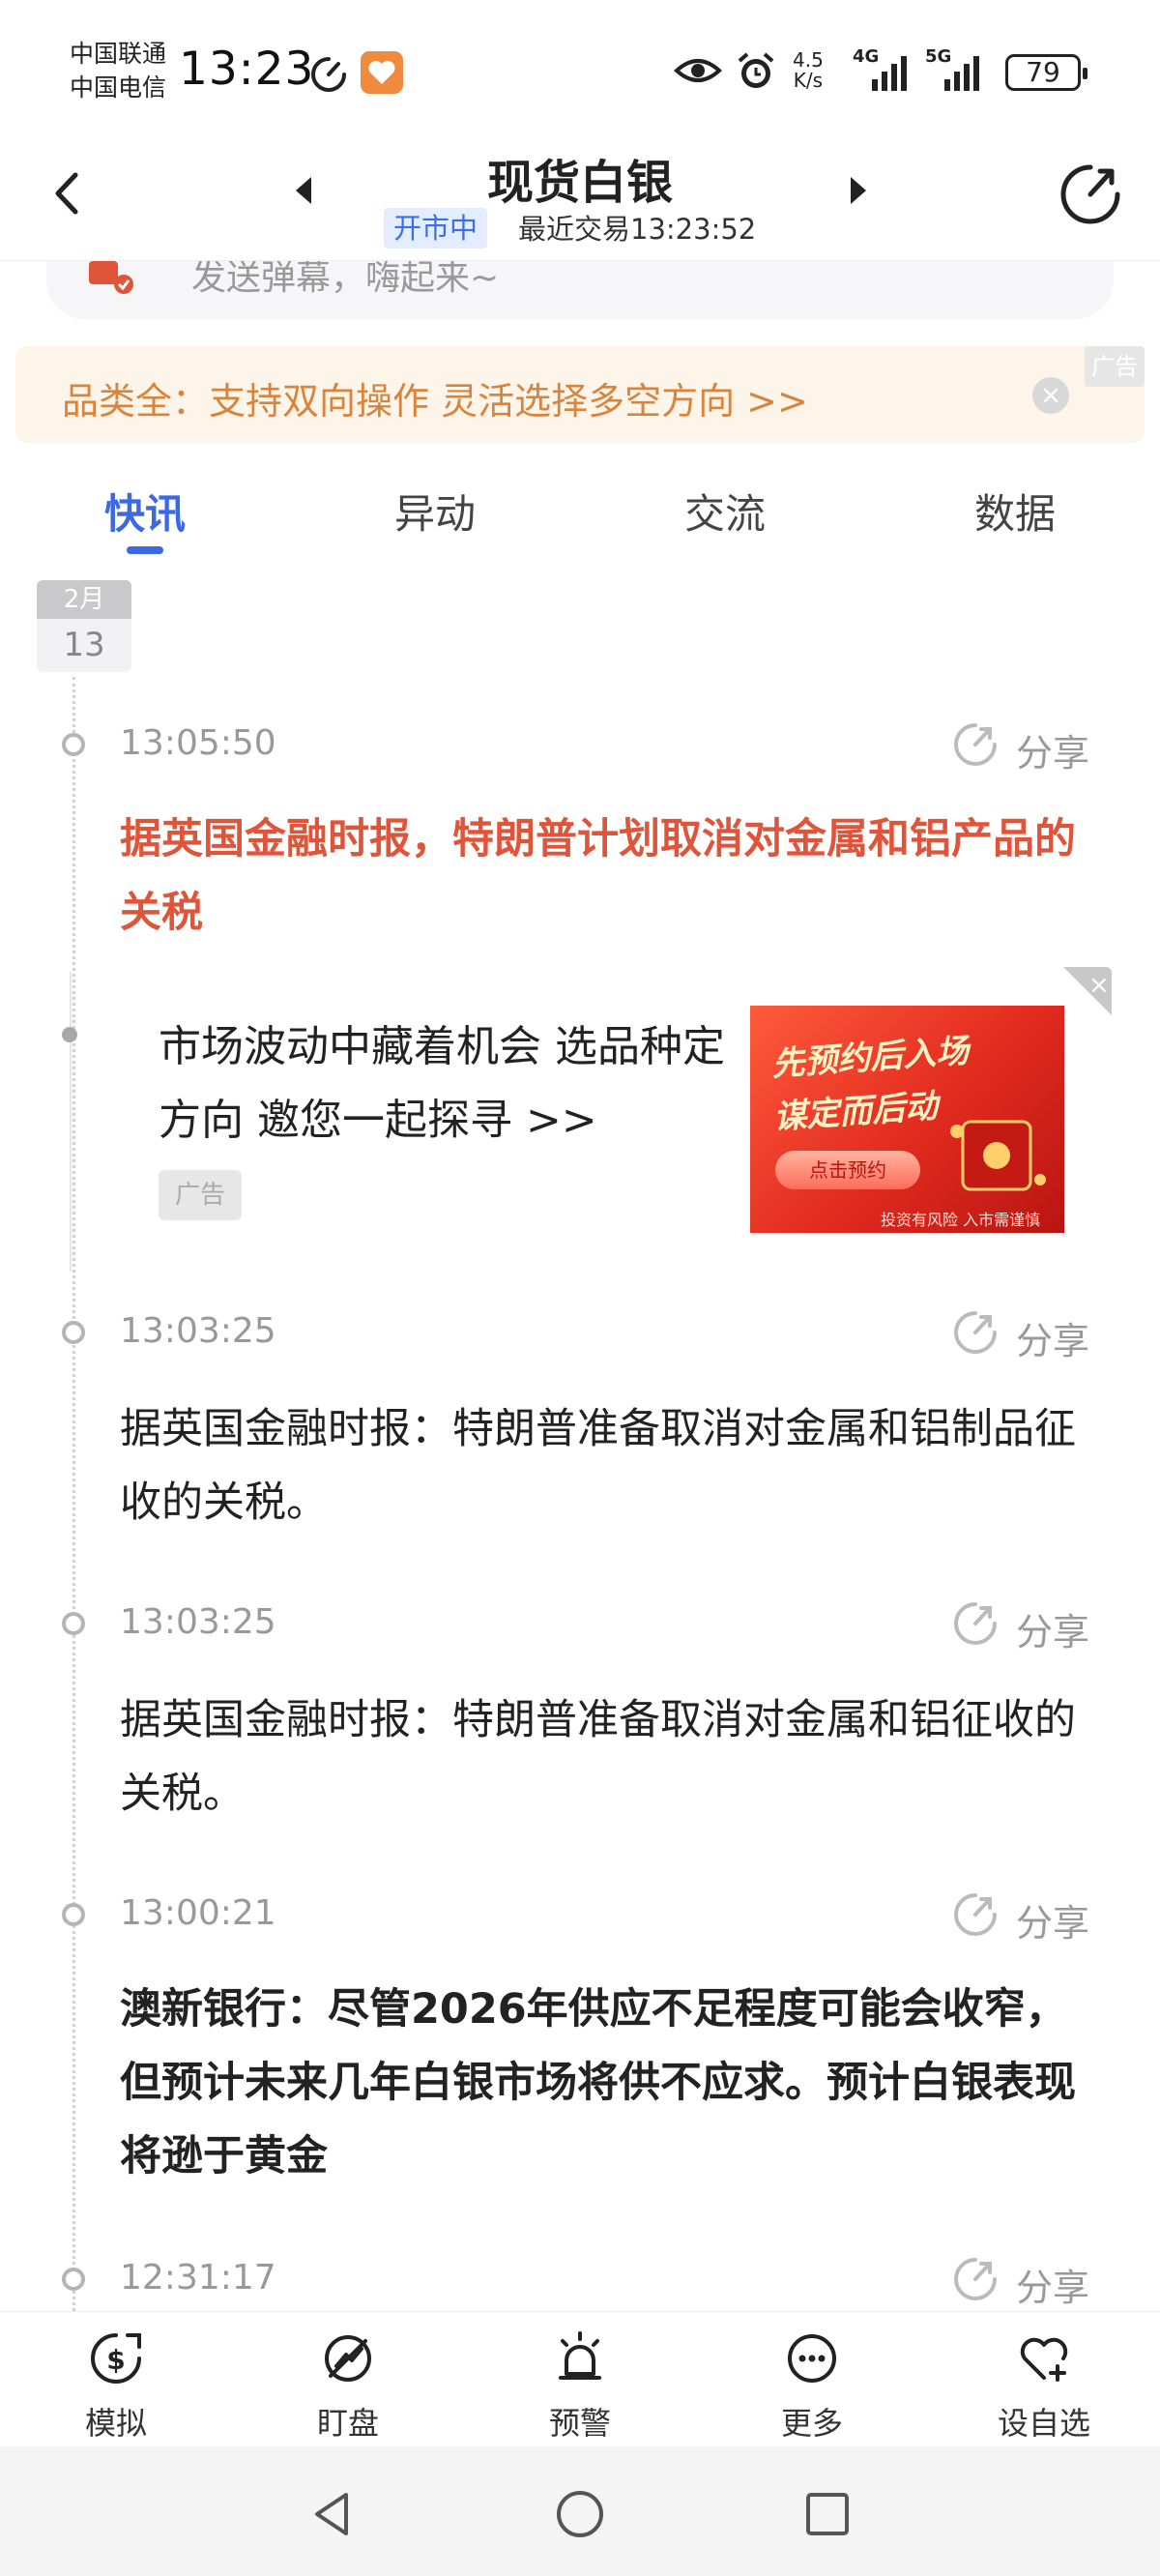  Describe the element at coordinates (68, 193) in the screenshot. I see `back-button` at that location.